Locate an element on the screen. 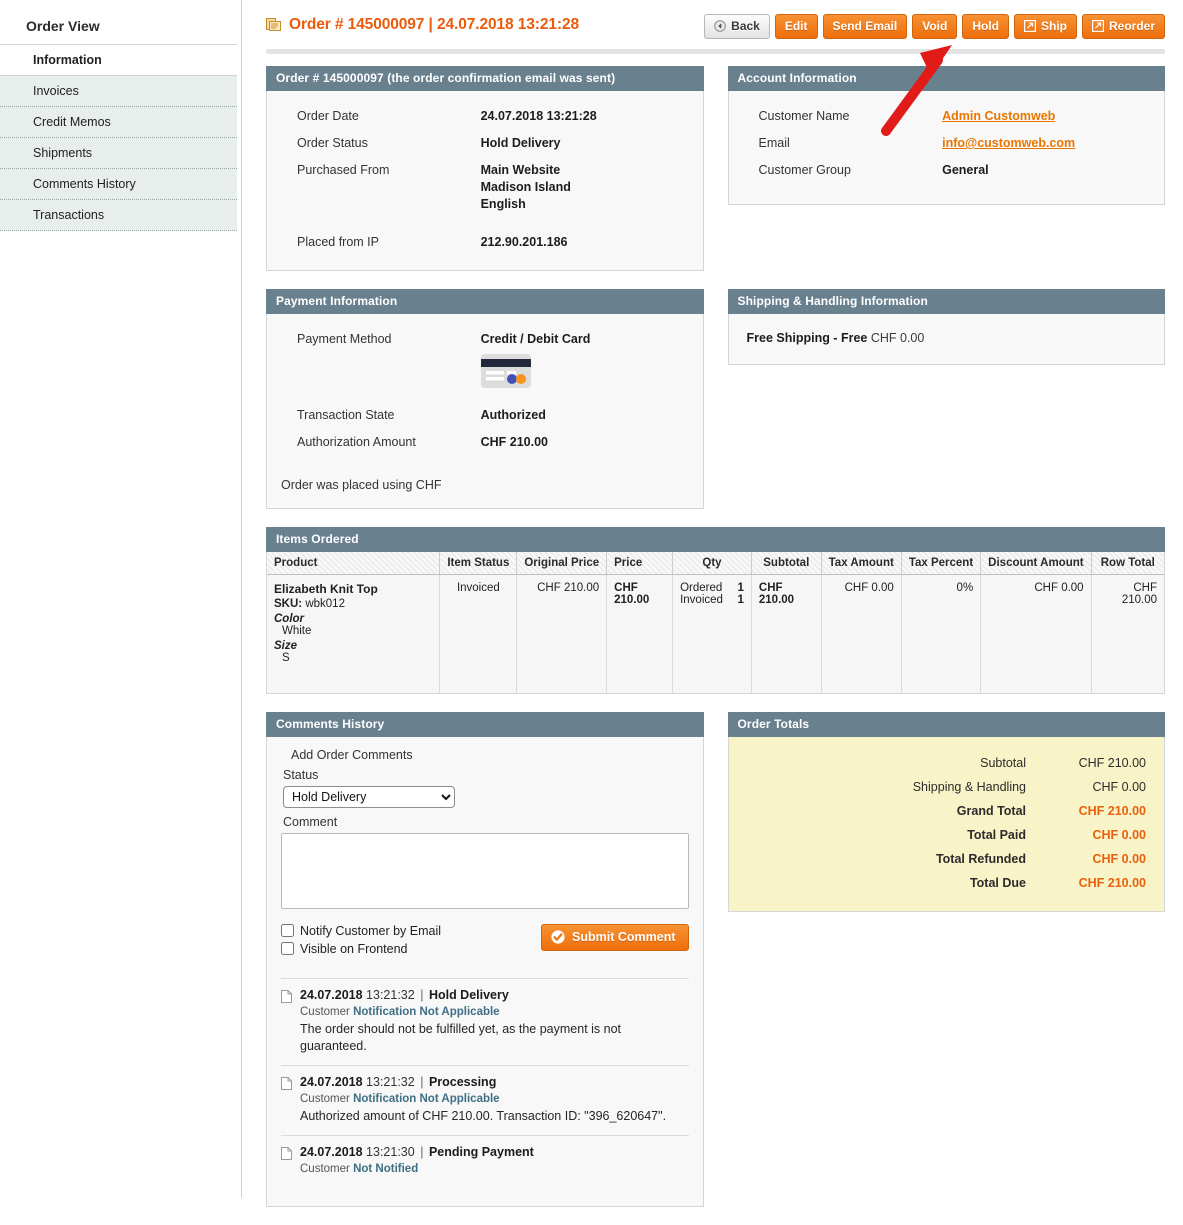 The height and width of the screenshot is (1225, 1183). customer-email-row: Email info@customweb.com is located at coordinates (947, 143).